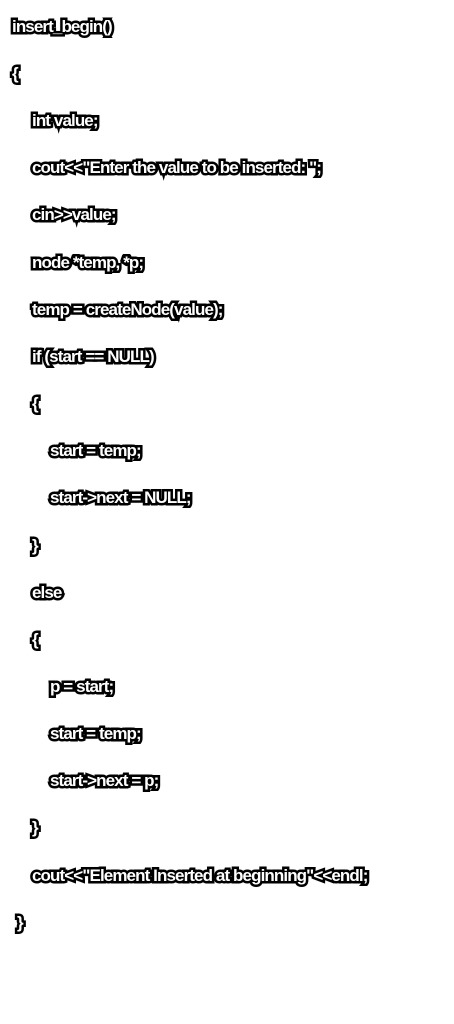 Image resolution: width=454 pixels, height=1024 pixels. I want to click on code-line: insert_begin(), so click(58, 27).